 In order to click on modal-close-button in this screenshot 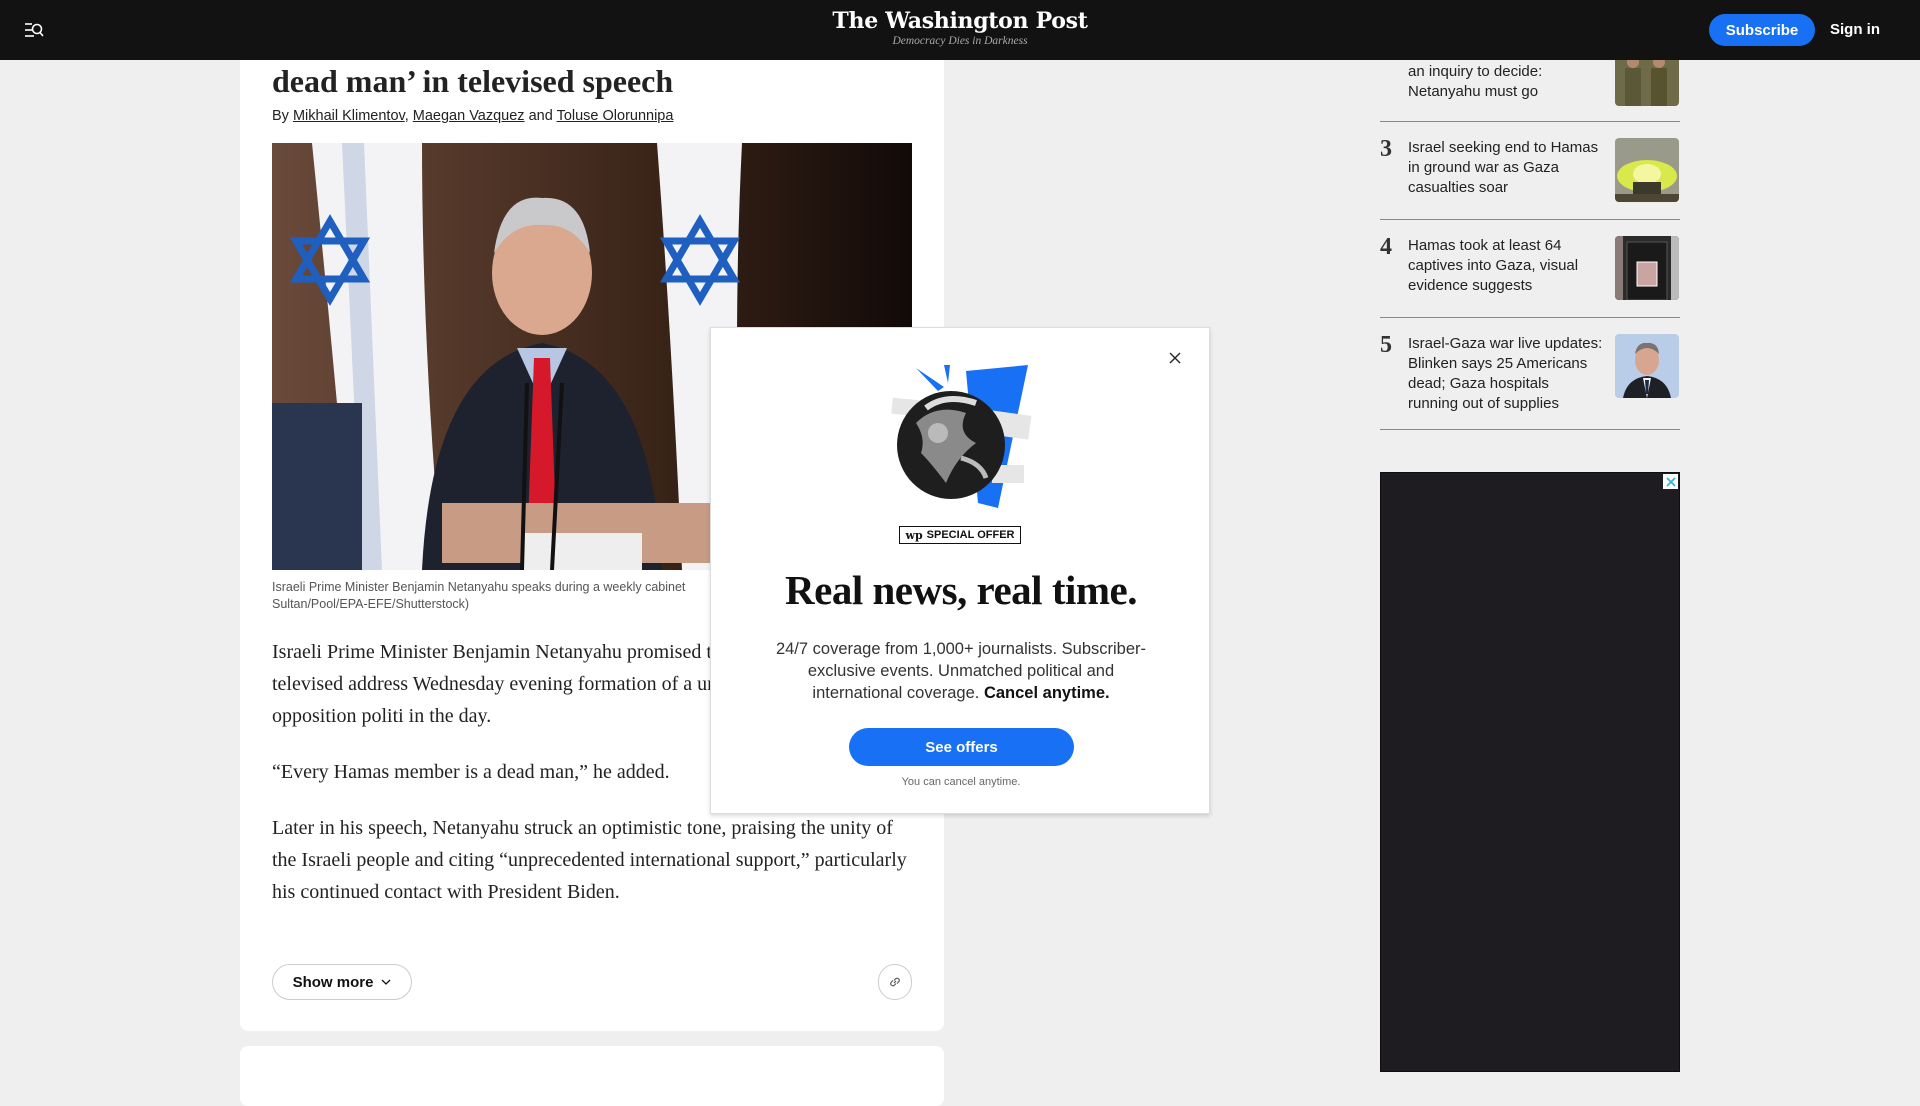, I will do `click(1175, 358)`.